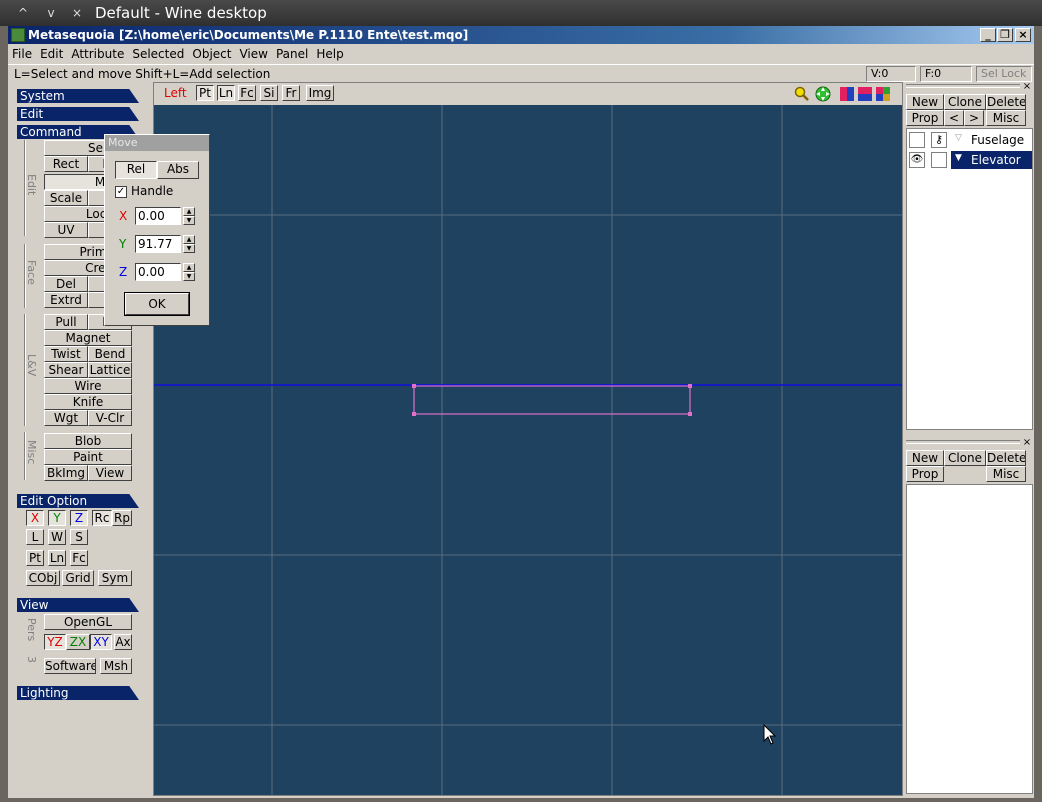  Describe the element at coordinates (175, 93) in the screenshot. I see `view-name-label: Left` at that location.